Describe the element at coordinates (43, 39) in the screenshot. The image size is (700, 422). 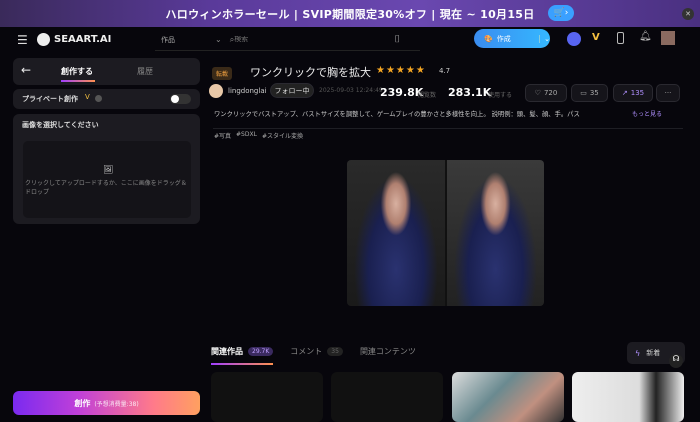
I see `logo-icon` at that location.